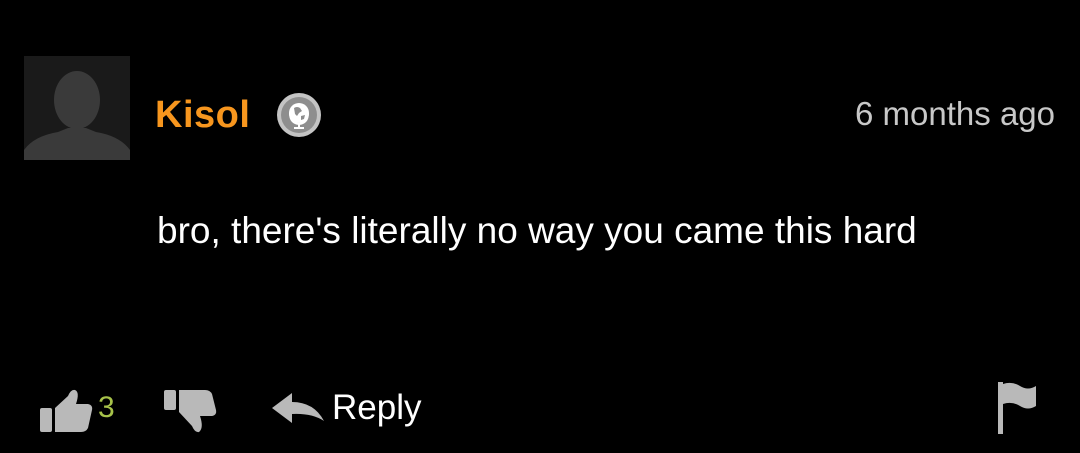 The image size is (1080, 453). Describe the element at coordinates (298, 408) in the screenshot. I see `reply-arrow-icon` at that location.